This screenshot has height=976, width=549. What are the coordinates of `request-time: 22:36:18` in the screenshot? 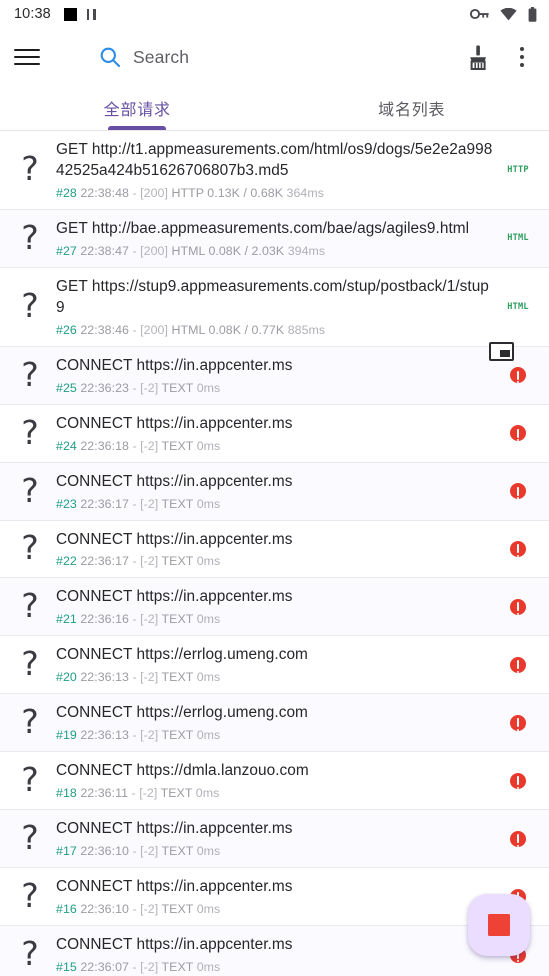 It's located at (104, 445).